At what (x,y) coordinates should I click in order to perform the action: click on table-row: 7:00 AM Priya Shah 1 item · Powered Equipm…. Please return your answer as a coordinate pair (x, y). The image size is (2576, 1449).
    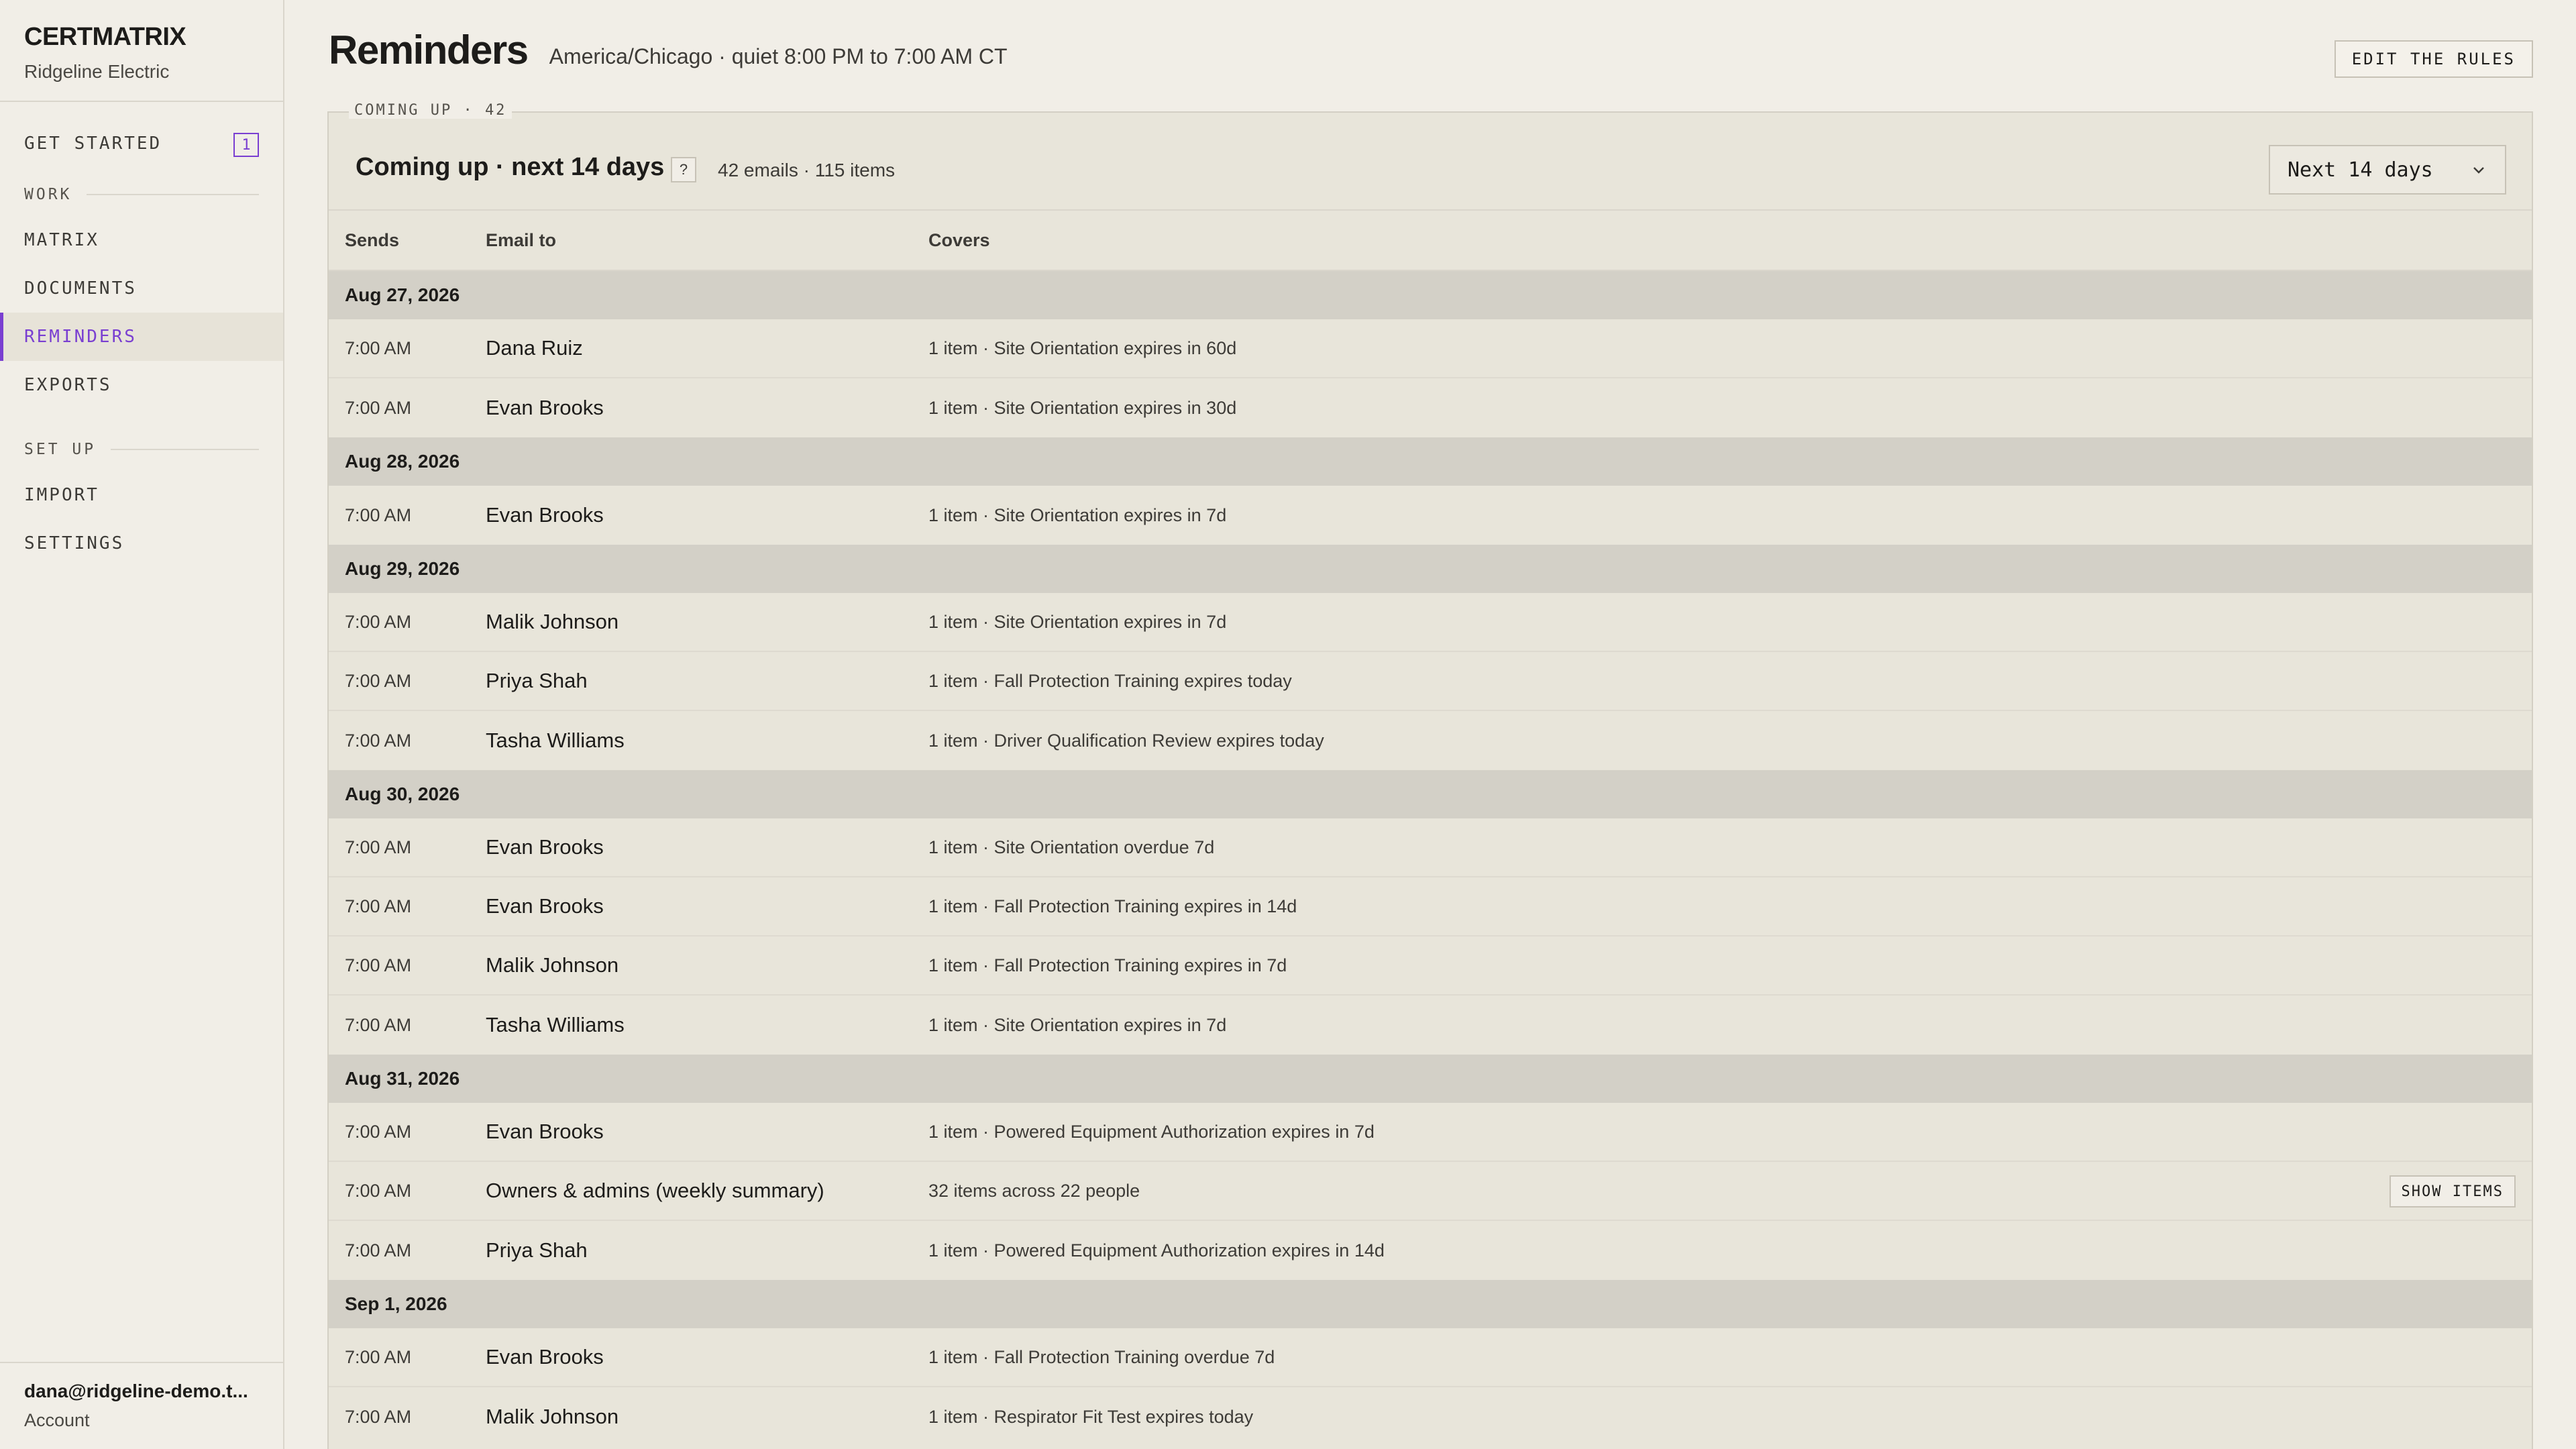
    Looking at the image, I should click on (1430, 1250).